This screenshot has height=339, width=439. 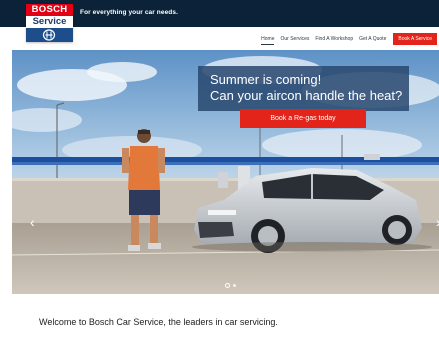 I want to click on nav-home: Home, so click(x=268, y=39).